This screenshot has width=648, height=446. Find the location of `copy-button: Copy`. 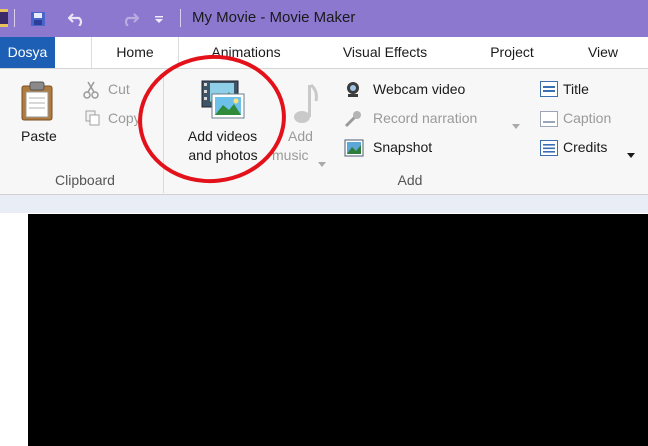

copy-button: Copy is located at coordinates (124, 118).